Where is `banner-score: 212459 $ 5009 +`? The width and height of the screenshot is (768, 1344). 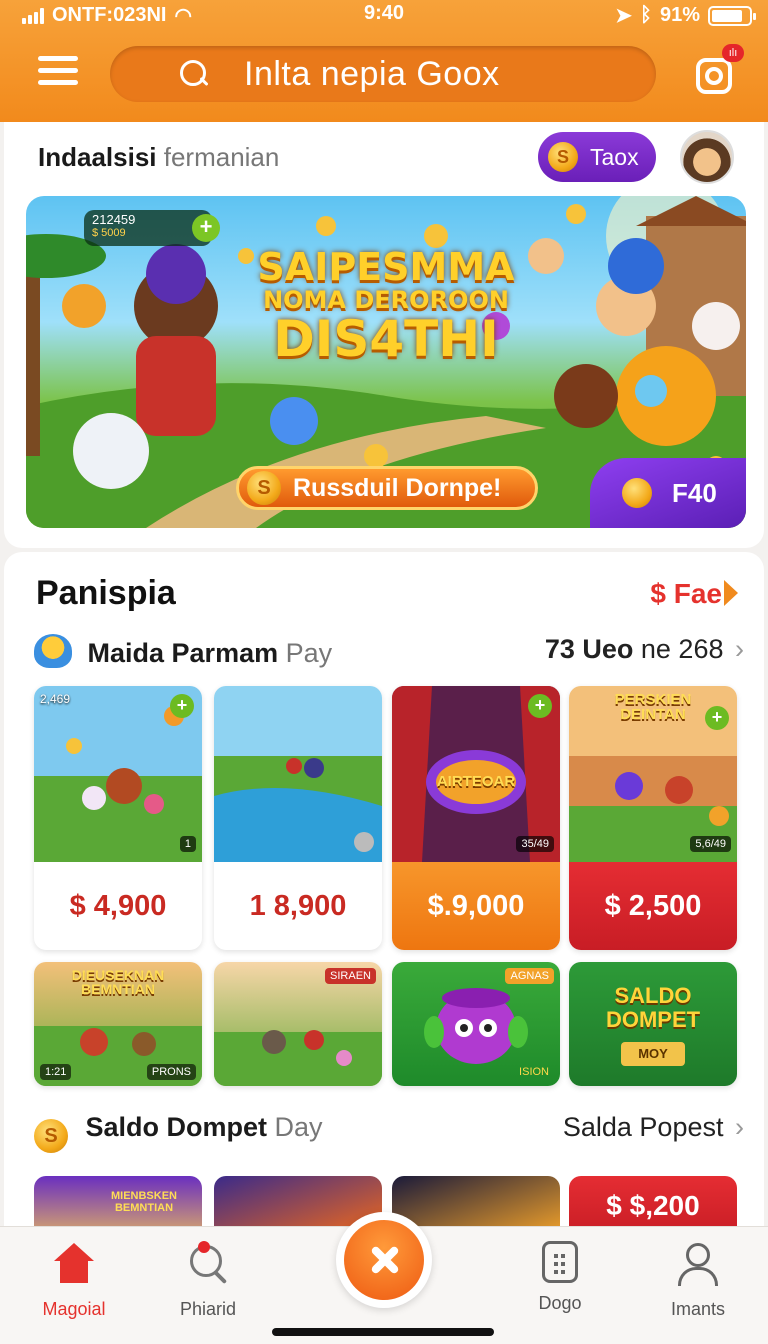
banner-score: 212459 $ 5009 + is located at coordinates (152, 228).